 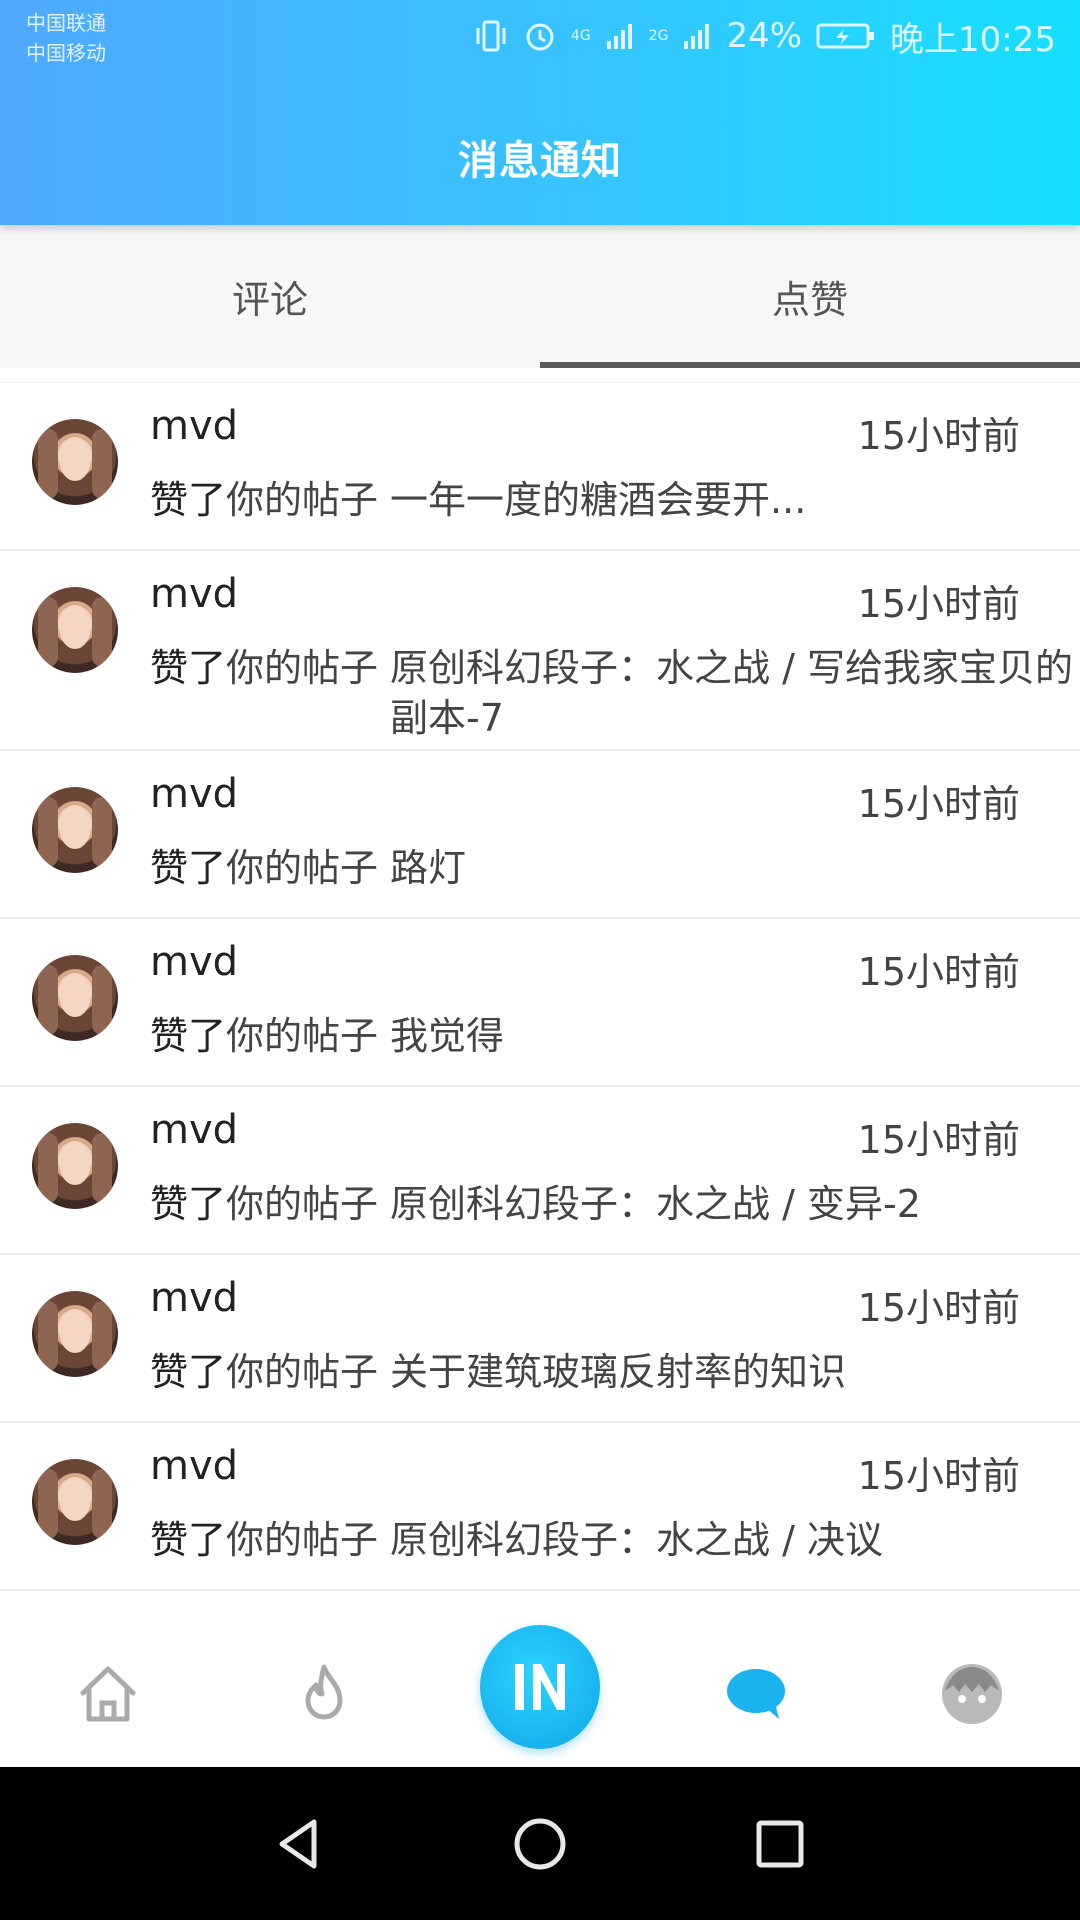 I want to click on vibrate-icon, so click(x=491, y=36).